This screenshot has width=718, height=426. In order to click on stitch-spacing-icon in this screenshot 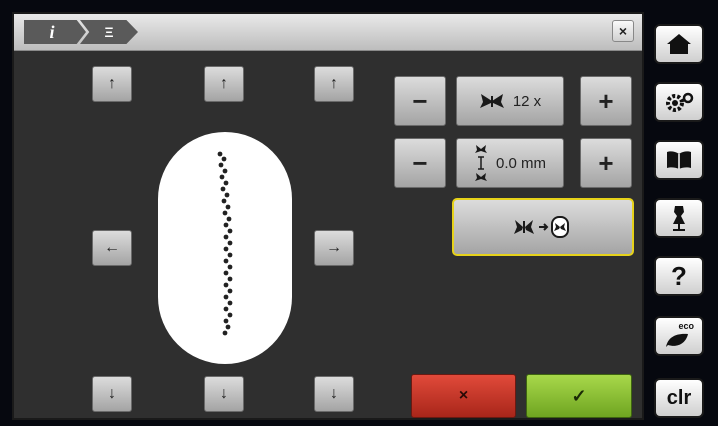, I will do `click(480, 163)`.